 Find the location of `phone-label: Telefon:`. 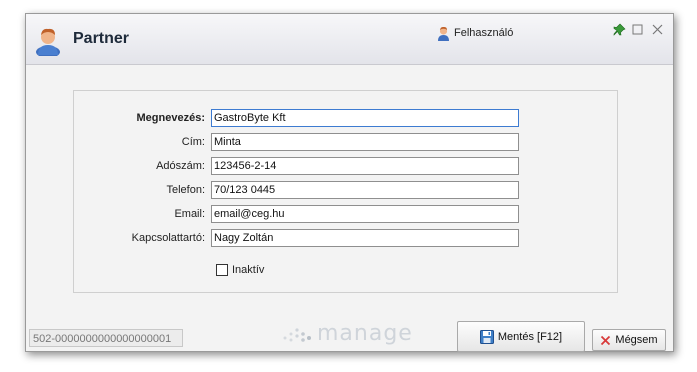

phone-label: Telefon: is located at coordinates (185, 190).